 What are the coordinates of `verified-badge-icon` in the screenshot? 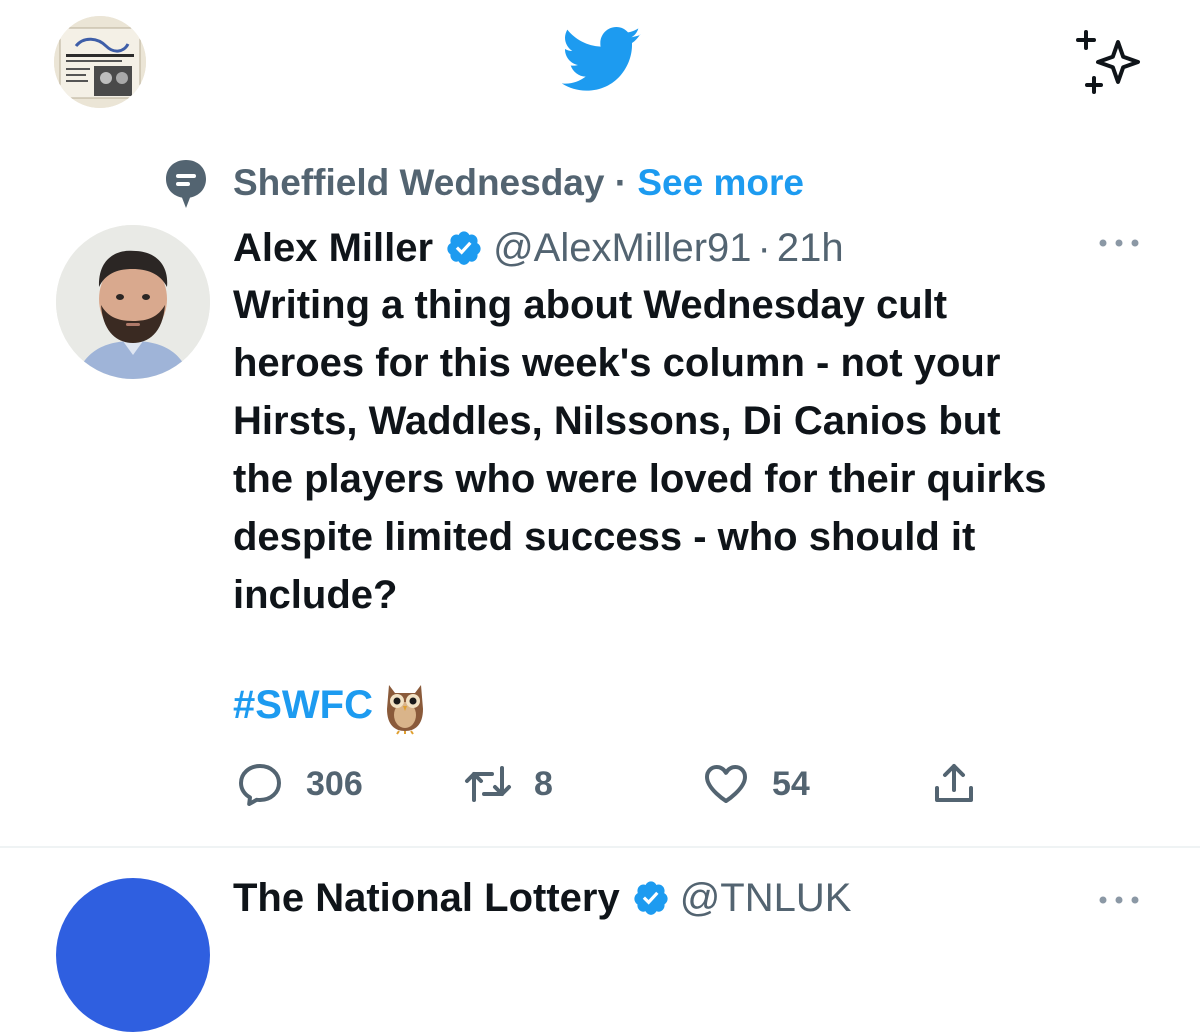 It's located at (464, 248).